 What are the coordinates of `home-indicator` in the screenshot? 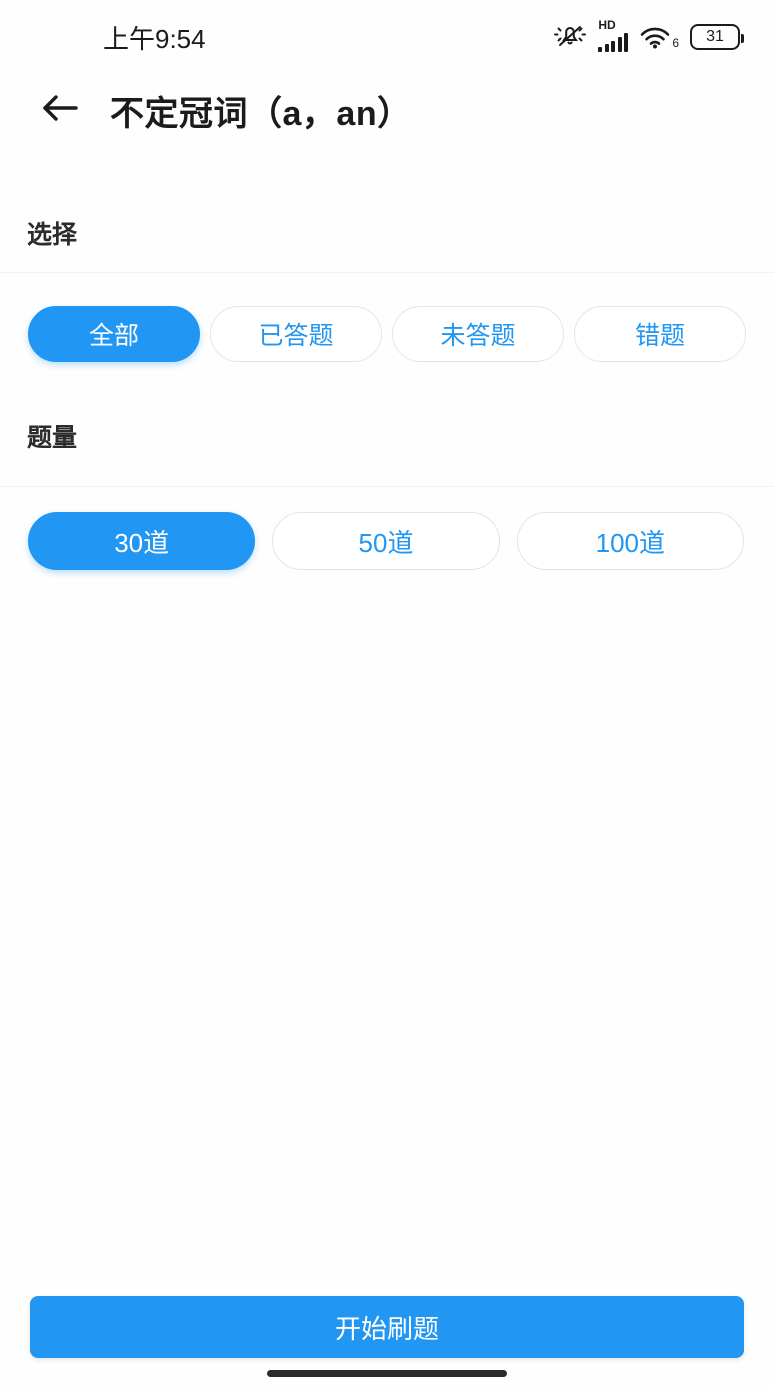 It's located at (387, 1373).